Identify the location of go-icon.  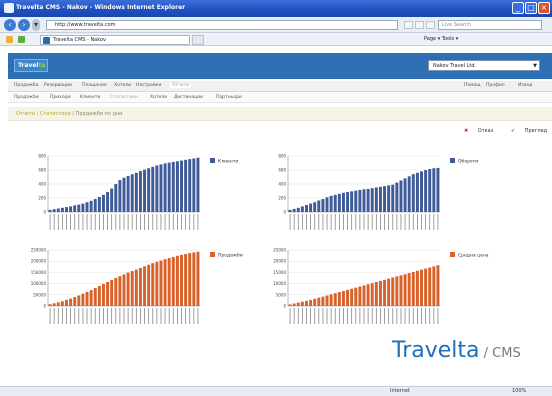
(430, 25).